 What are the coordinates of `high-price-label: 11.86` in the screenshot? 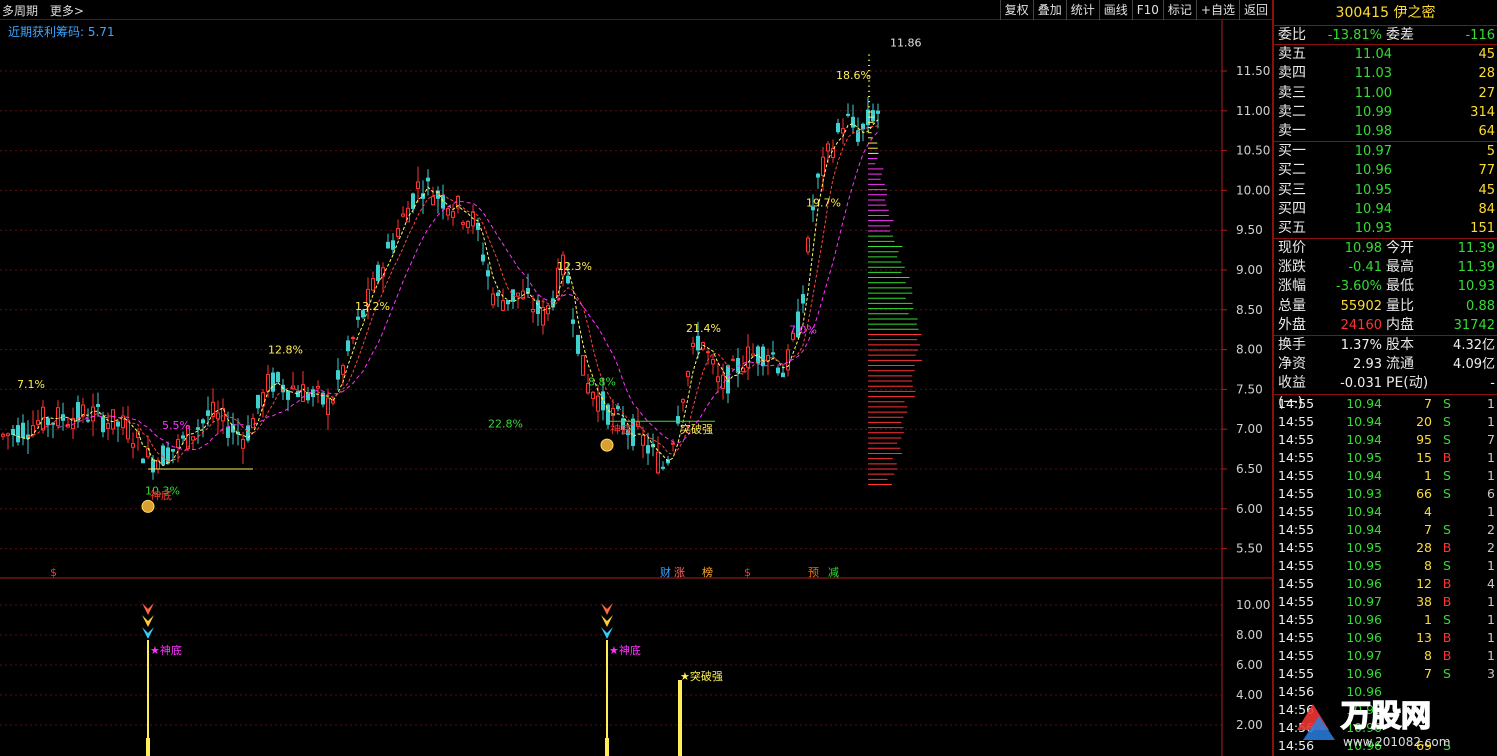 It's located at (906, 42).